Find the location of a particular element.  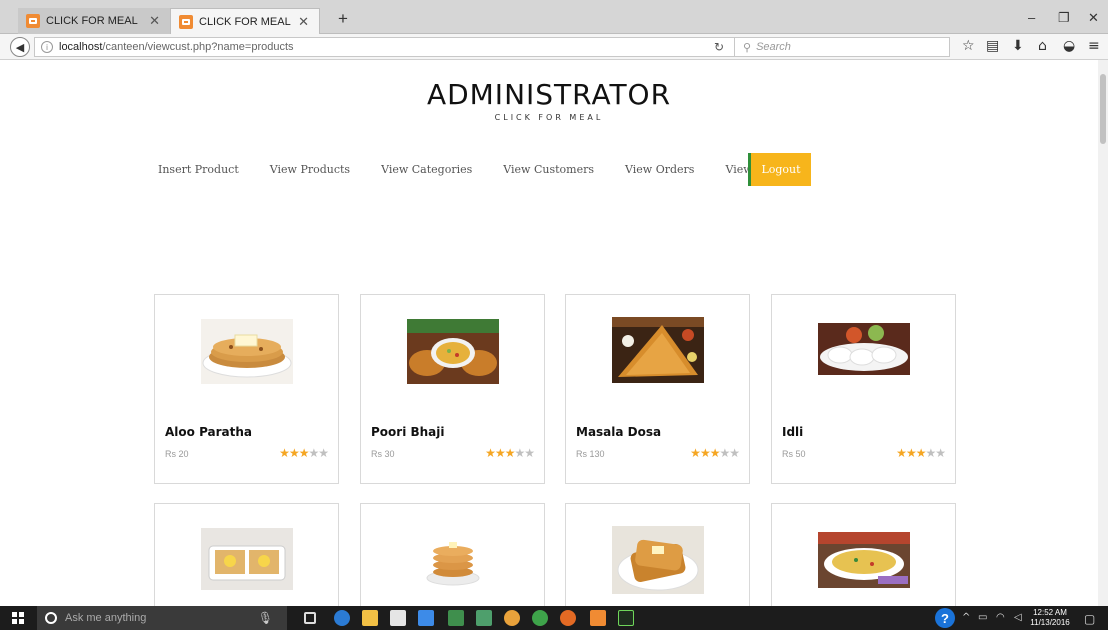

edge-browser-icon is located at coordinates (342, 618).